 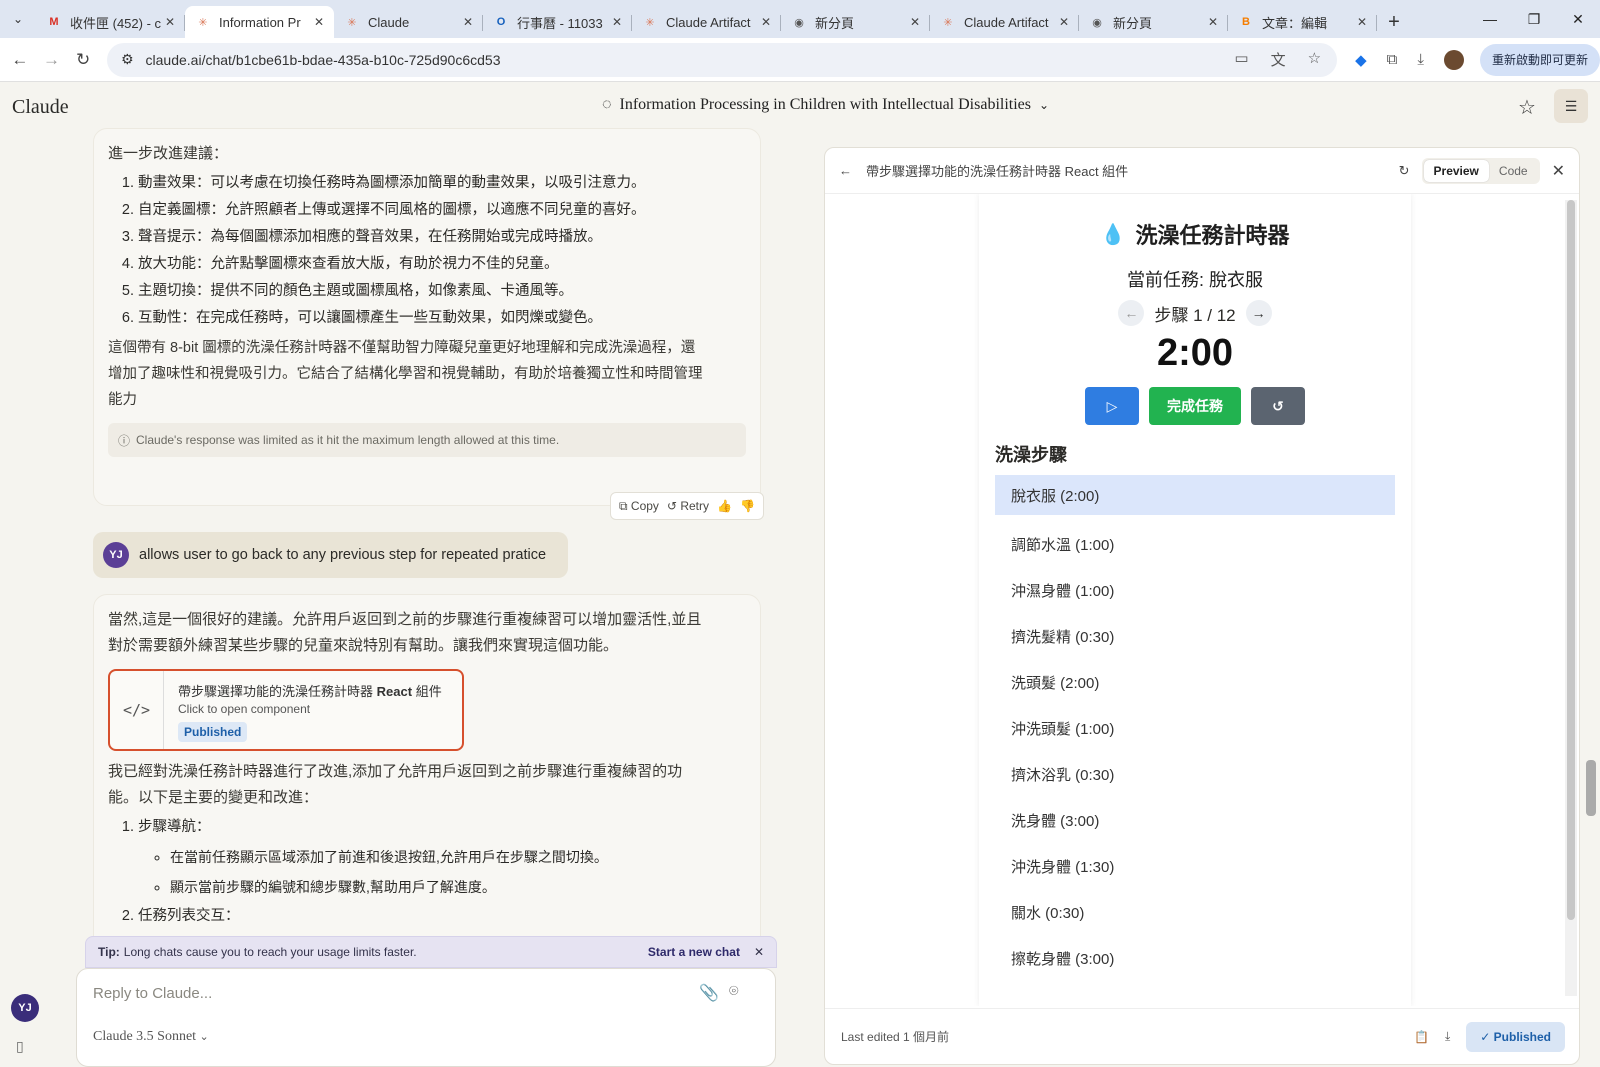 What do you see at coordinates (1571, 106) in the screenshot?
I see `chat-settings-button: ☰` at bounding box center [1571, 106].